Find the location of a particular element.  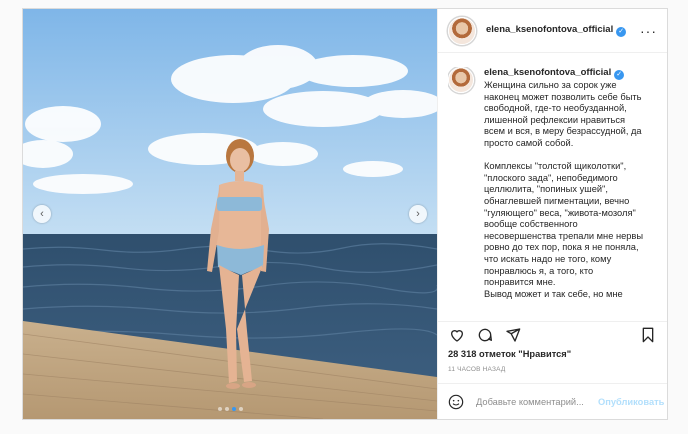

caption-line: Вывод может и так себе, но мне is located at coordinates (553, 293).